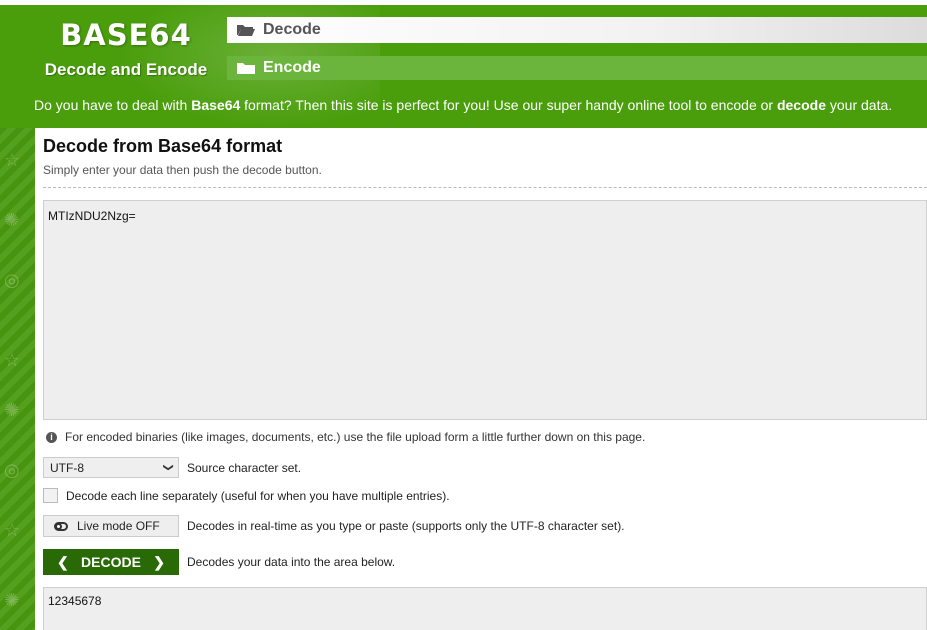  I want to click on live-mode-button: Live mode OFF, so click(111, 526).